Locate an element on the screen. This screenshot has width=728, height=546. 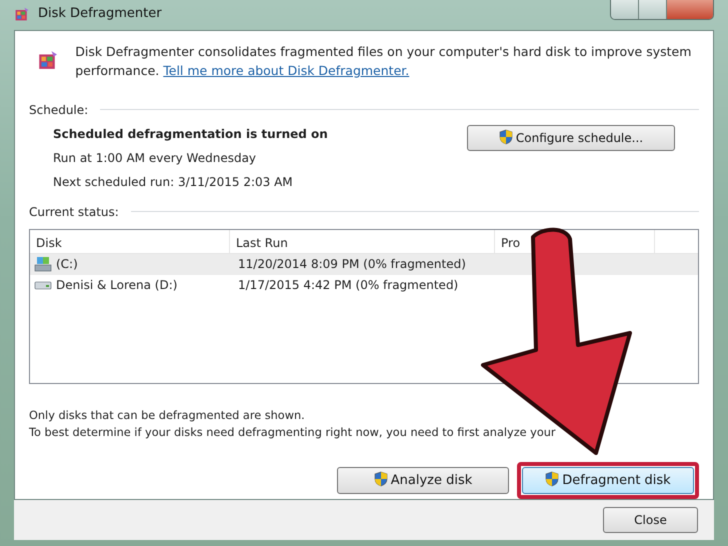
schedule-text: Run at 1:00 AM every Wednesday is located at coordinates (155, 158).